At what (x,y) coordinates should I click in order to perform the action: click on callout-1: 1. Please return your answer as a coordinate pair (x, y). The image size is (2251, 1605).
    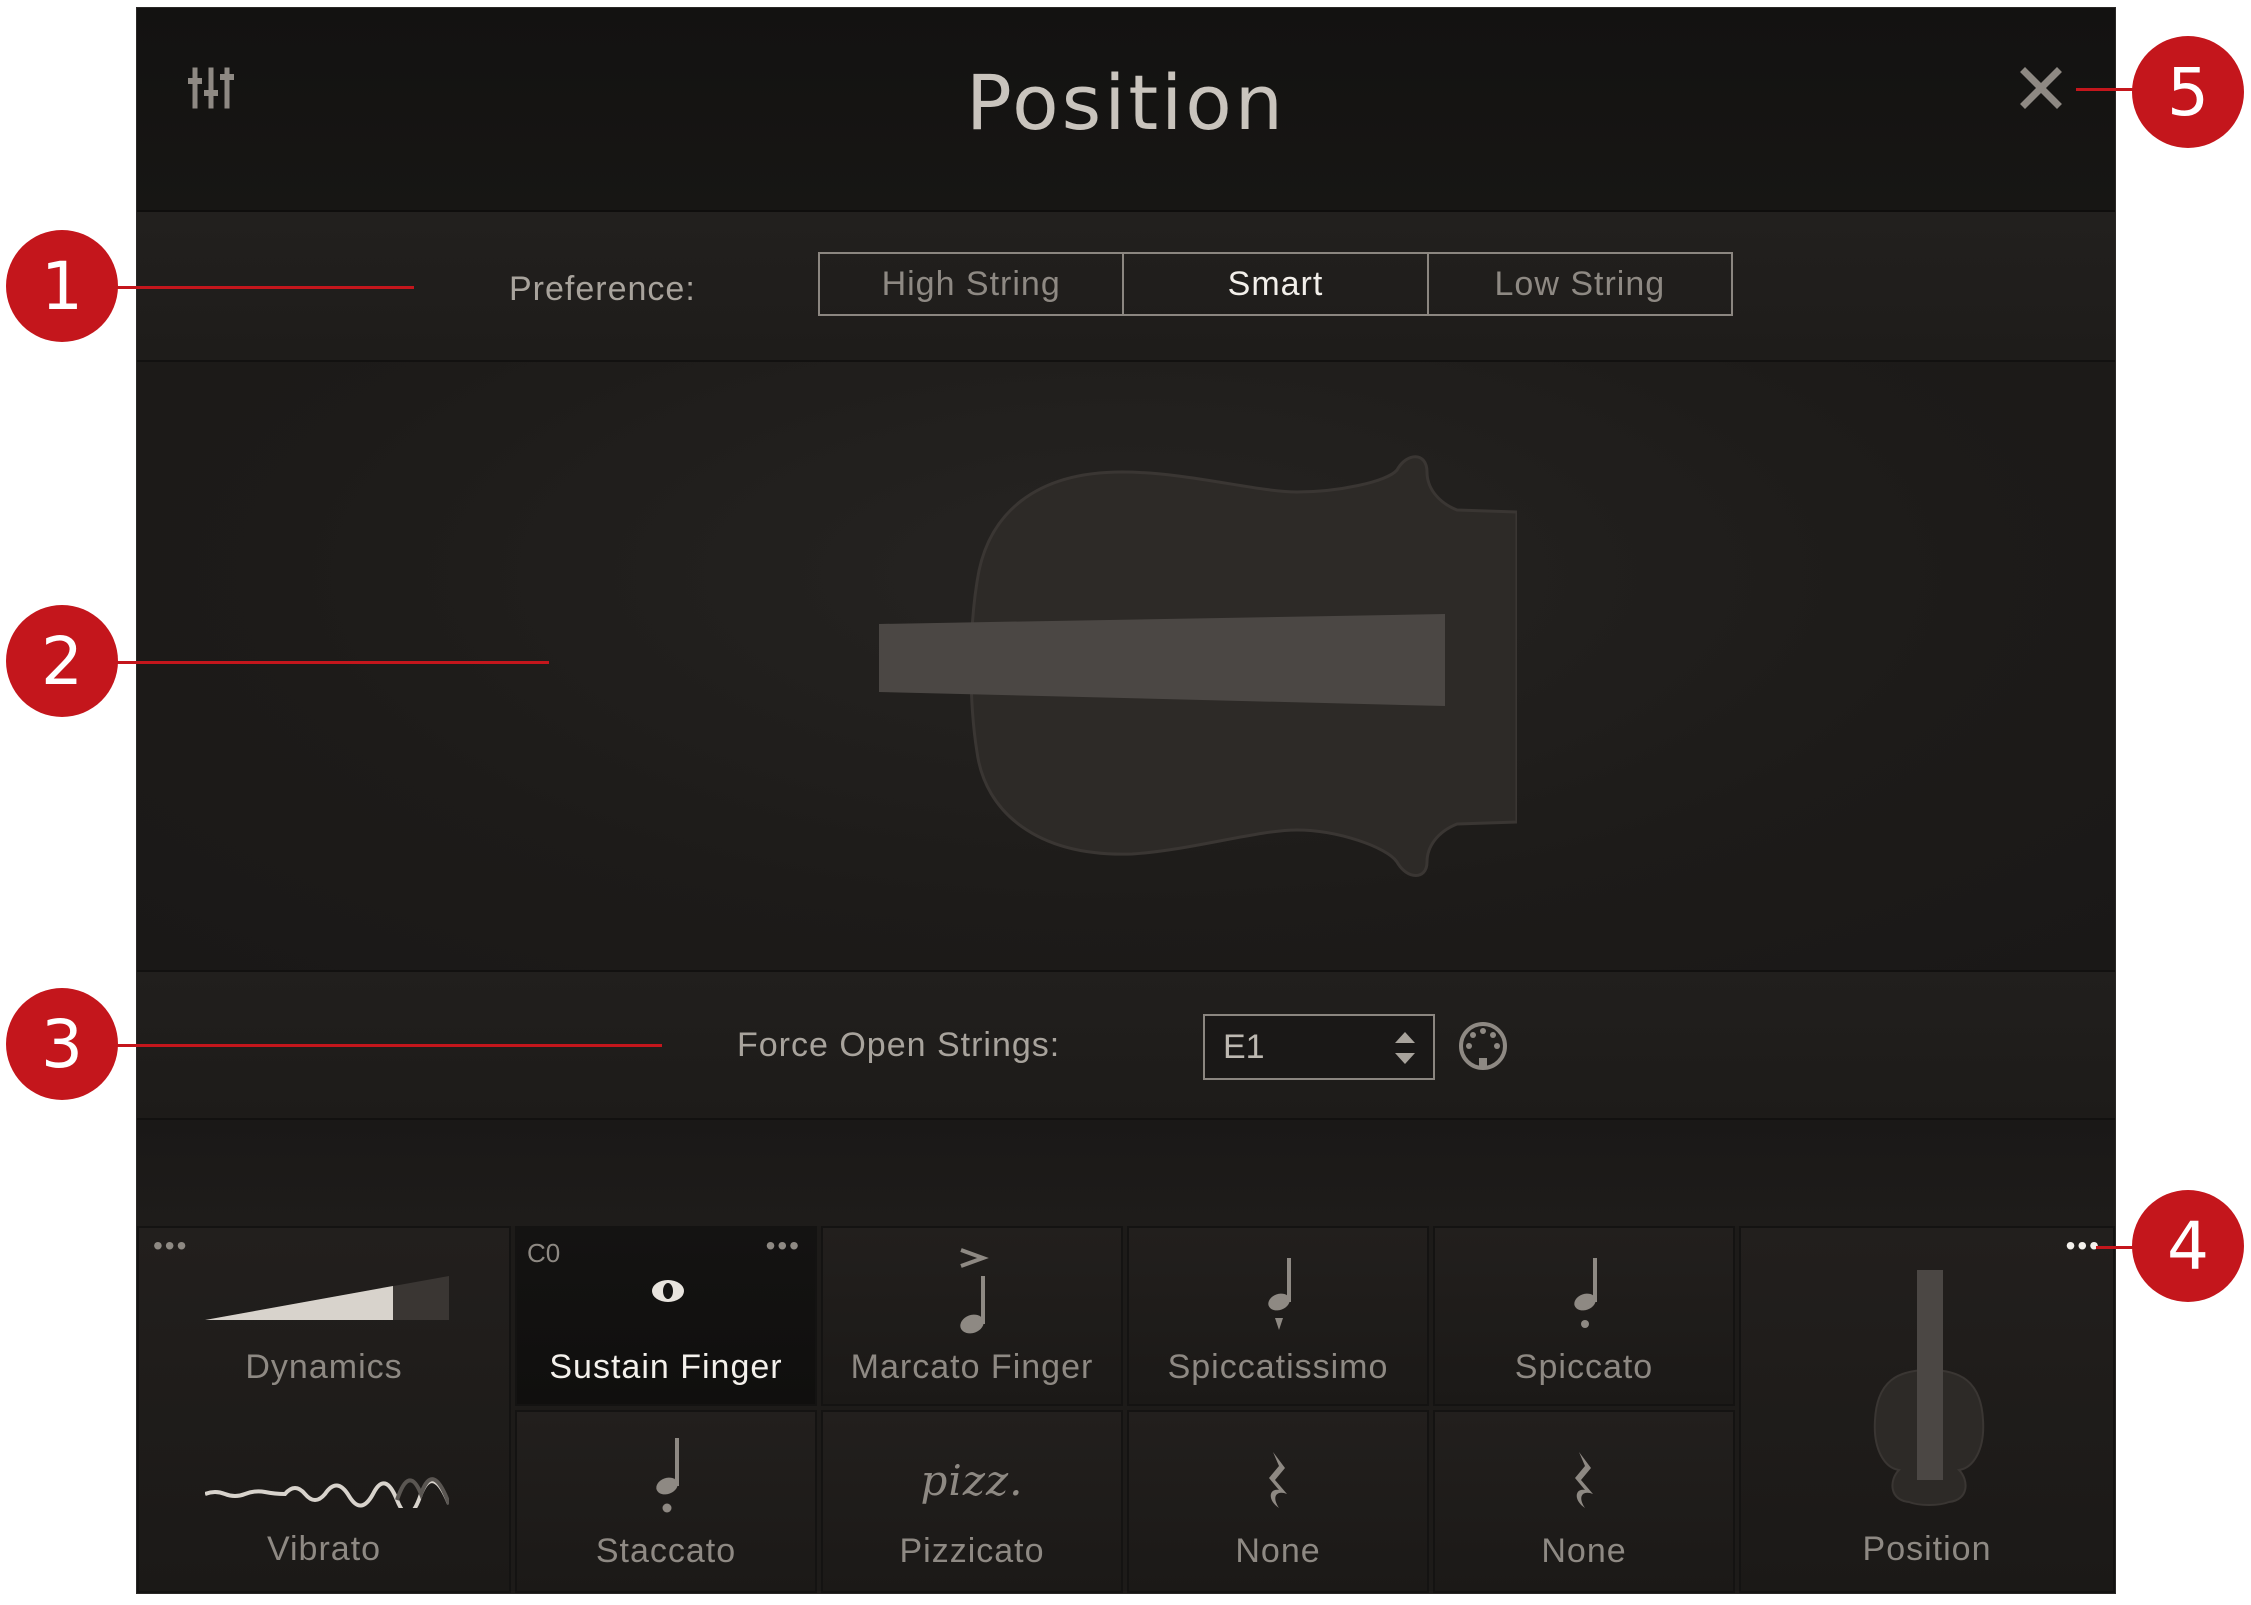
    Looking at the image, I should click on (62, 286).